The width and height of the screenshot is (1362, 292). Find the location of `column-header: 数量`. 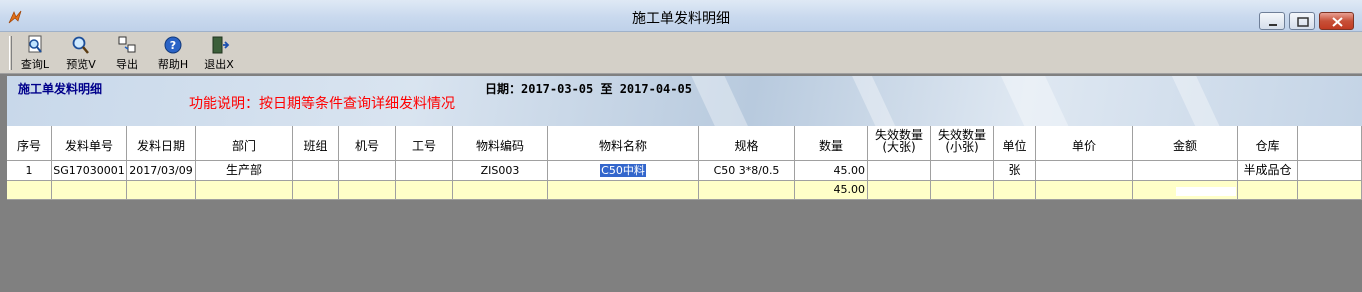

column-header: 数量 is located at coordinates (831, 143).